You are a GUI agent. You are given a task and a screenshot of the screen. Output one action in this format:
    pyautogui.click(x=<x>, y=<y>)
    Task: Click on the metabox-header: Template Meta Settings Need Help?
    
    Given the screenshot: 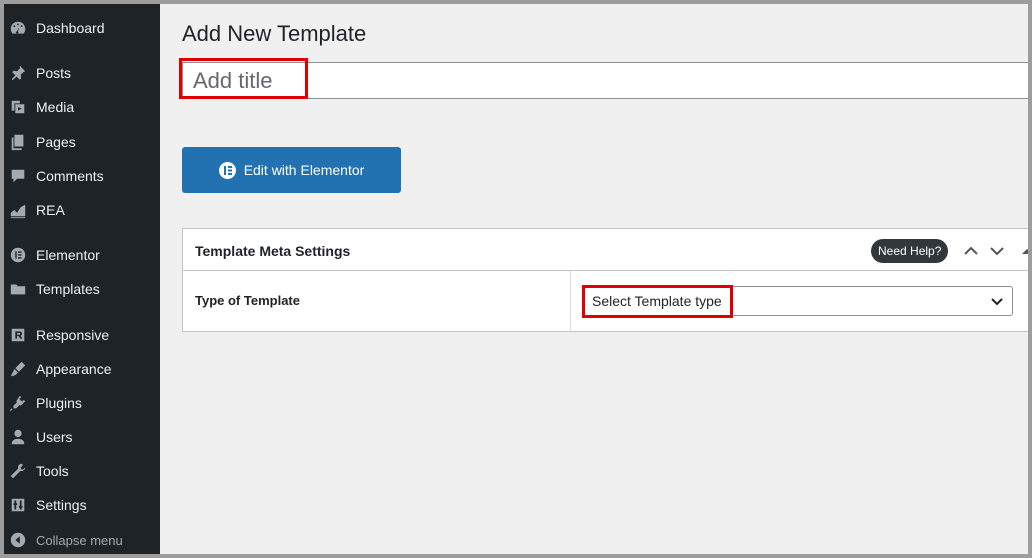 What is the action you would take?
    pyautogui.click(x=605, y=250)
    